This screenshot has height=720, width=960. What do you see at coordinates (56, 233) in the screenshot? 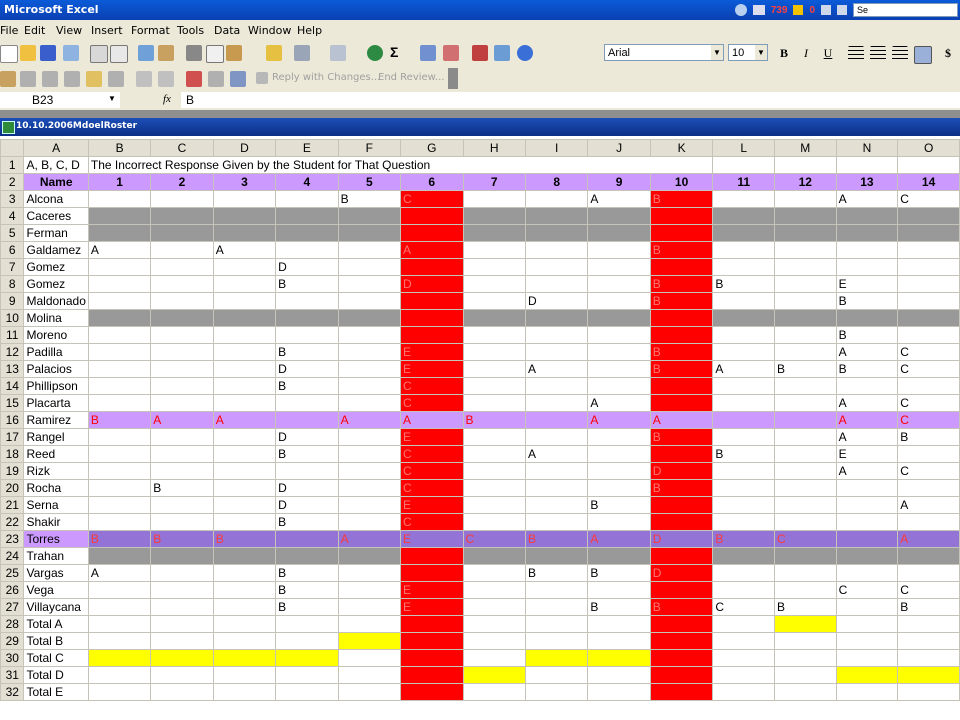
I see `cell-a5: Ferman` at bounding box center [56, 233].